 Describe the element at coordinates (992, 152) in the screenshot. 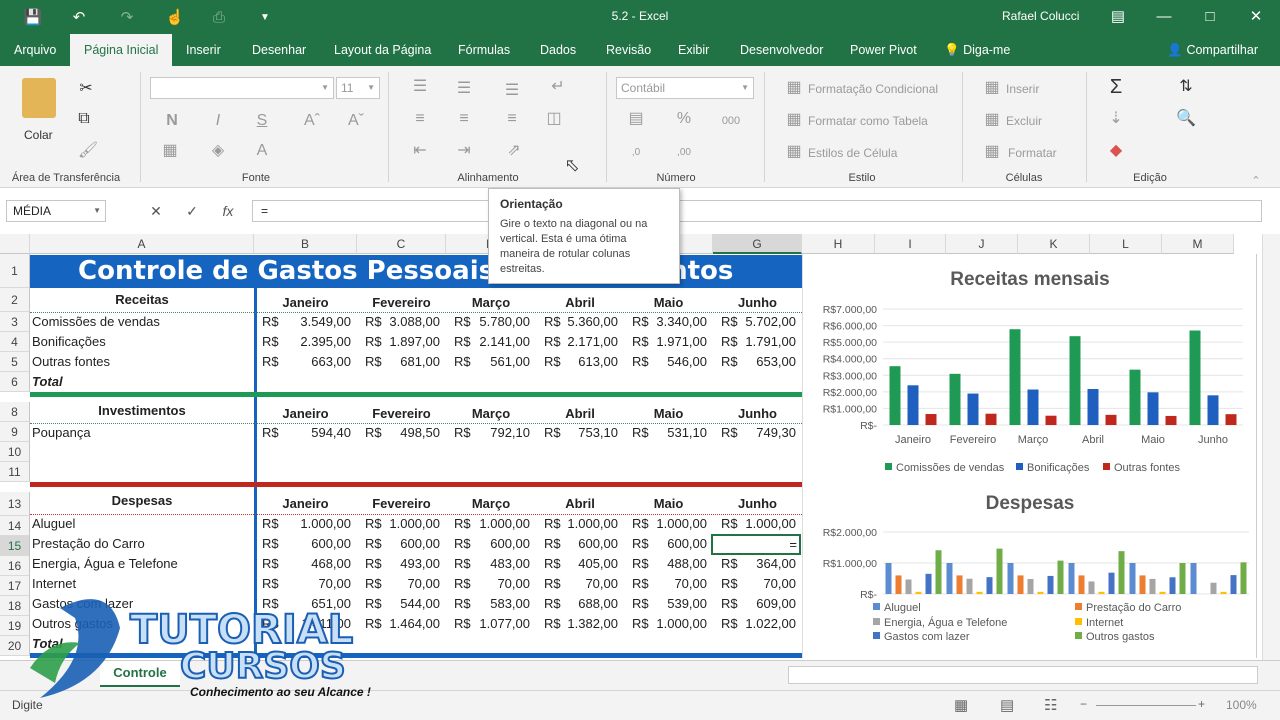

I see `format-cells-icon: ▦` at that location.